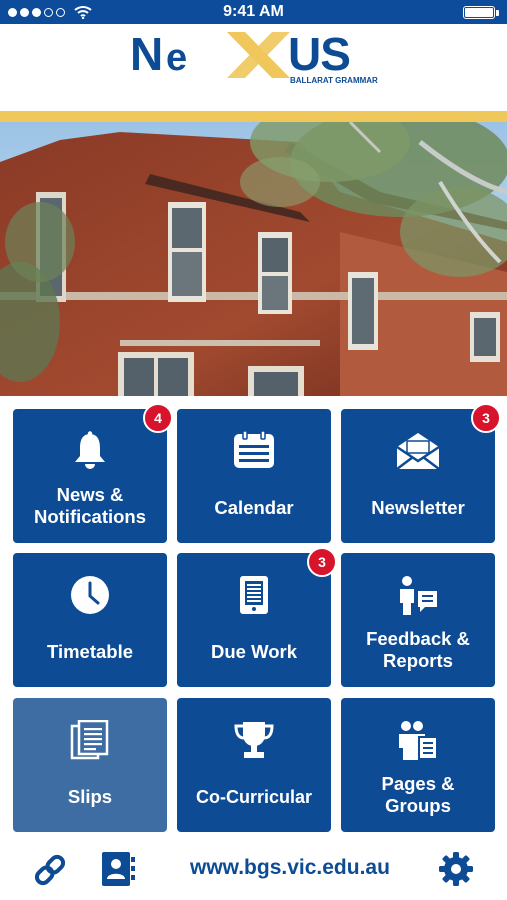 This screenshot has height=900, width=507. I want to click on bottom-bar: www.bgs.vic.edu.au, so click(253, 869).